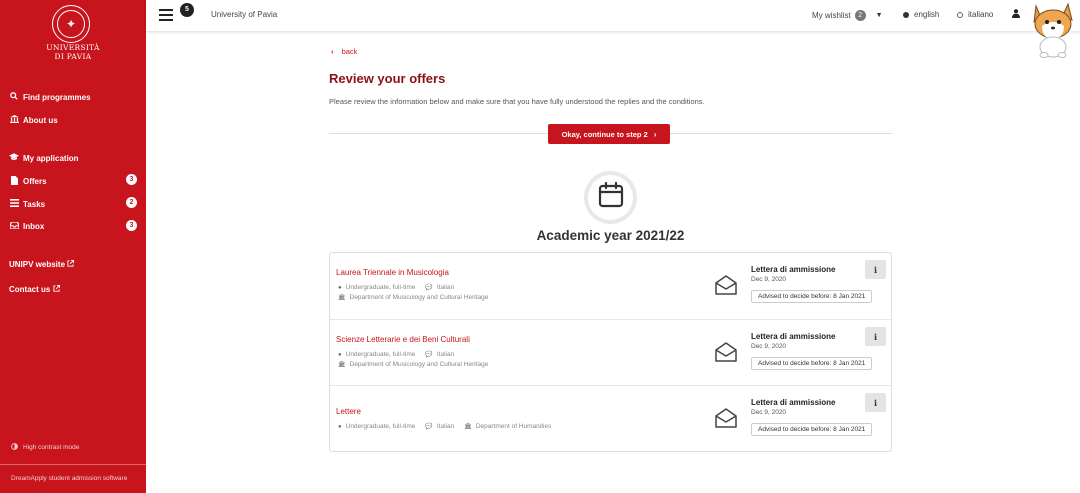  What do you see at coordinates (960, 14) in the screenshot?
I see `radio-unselected-icon` at bounding box center [960, 14].